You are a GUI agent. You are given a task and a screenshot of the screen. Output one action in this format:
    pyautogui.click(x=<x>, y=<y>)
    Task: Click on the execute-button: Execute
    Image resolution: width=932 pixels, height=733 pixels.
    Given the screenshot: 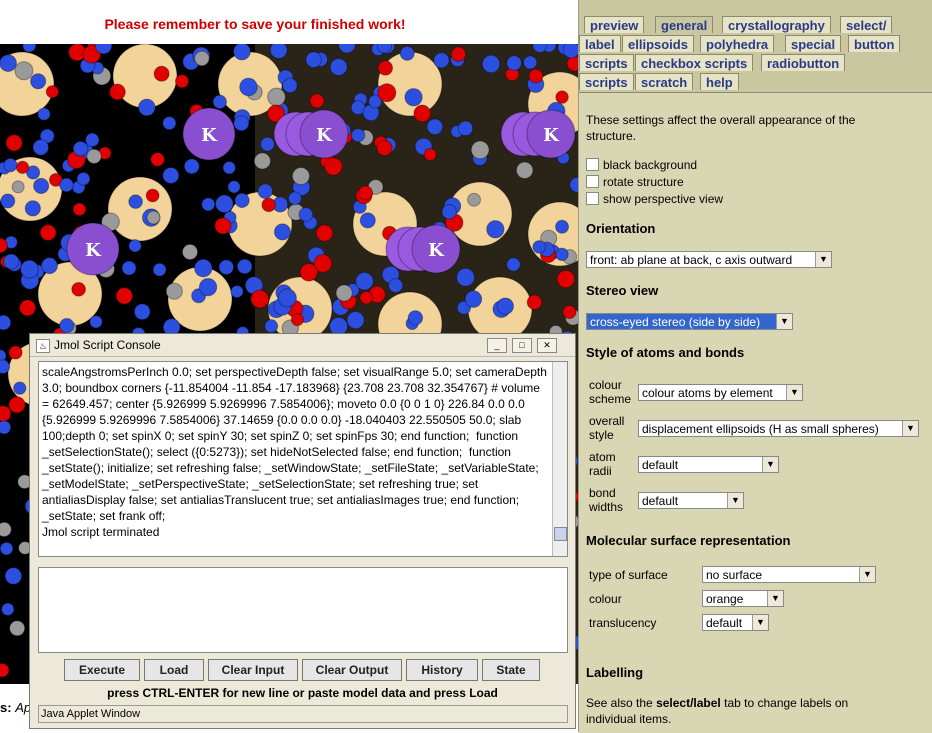 What is the action you would take?
    pyautogui.click(x=102, y=670)
    